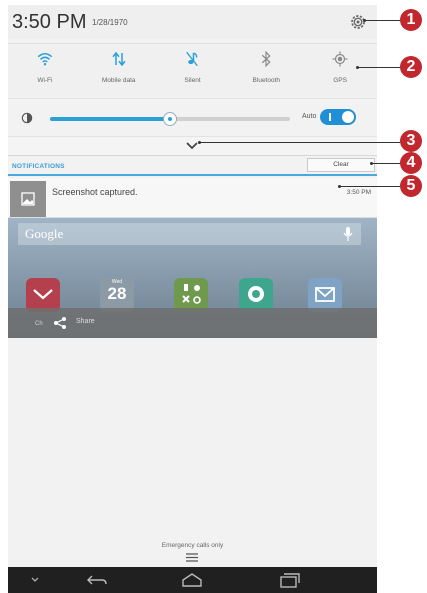 The width and height of the screenshot is (427, 593). Describe the element at coordinates (192, 166) in the screenshot. I see `notifications-header: NOTIFICATIONS Clear` at that location.